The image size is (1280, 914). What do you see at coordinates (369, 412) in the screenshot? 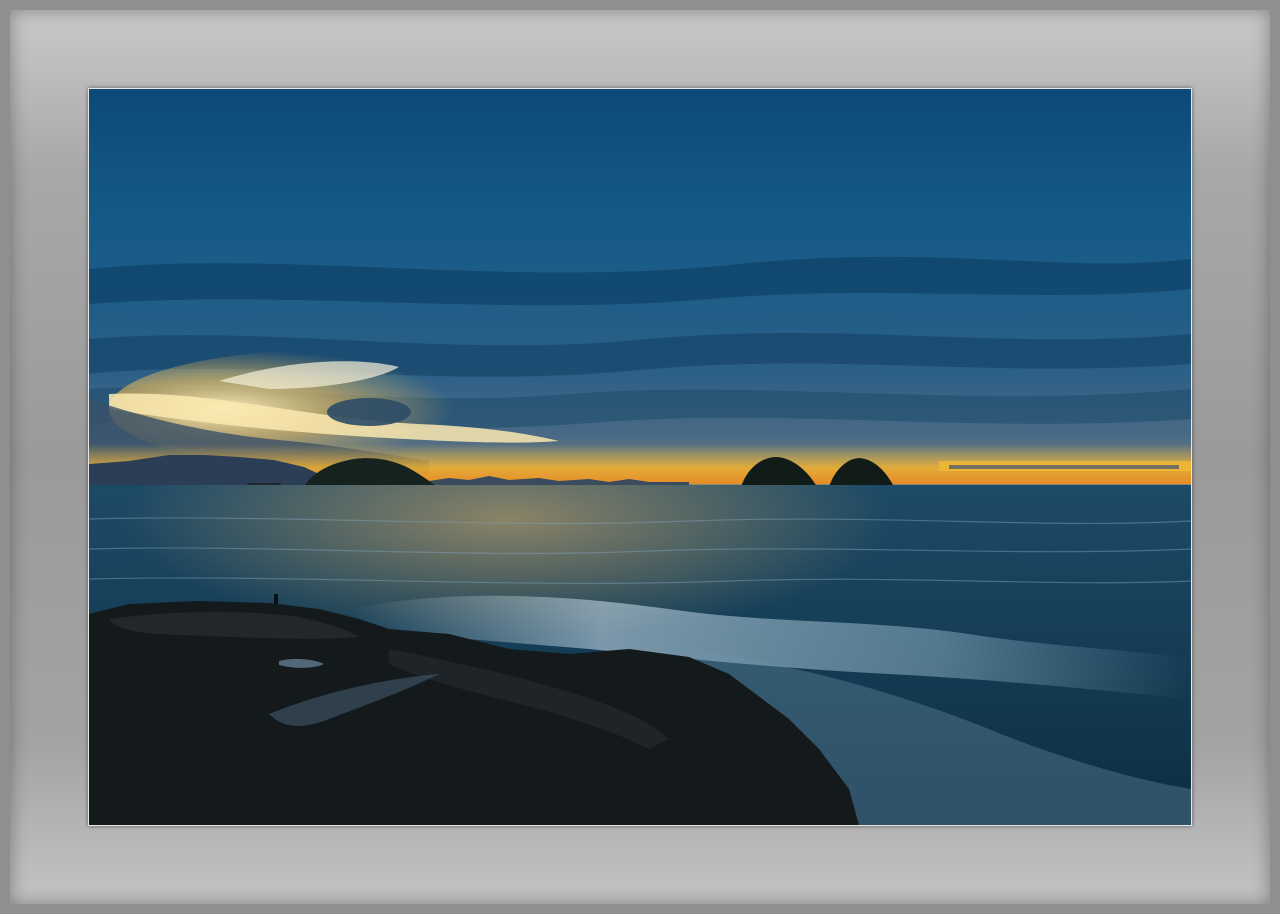
I see `dark-cloud` at bounding box center [369, 412].